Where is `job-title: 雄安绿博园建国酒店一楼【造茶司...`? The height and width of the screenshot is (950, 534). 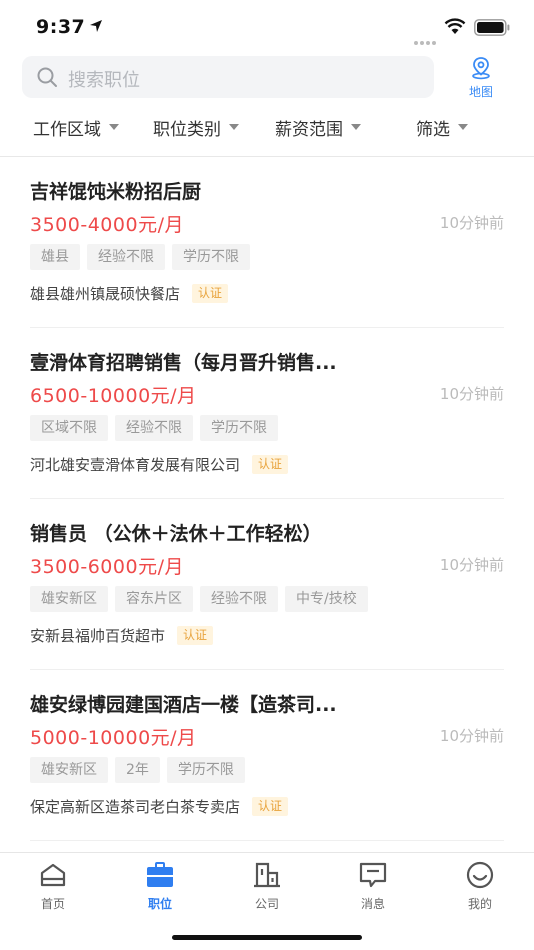 job-title: 雄安绿博园建国酒店一楼【造茶司... is located at coordinates (183, 705).